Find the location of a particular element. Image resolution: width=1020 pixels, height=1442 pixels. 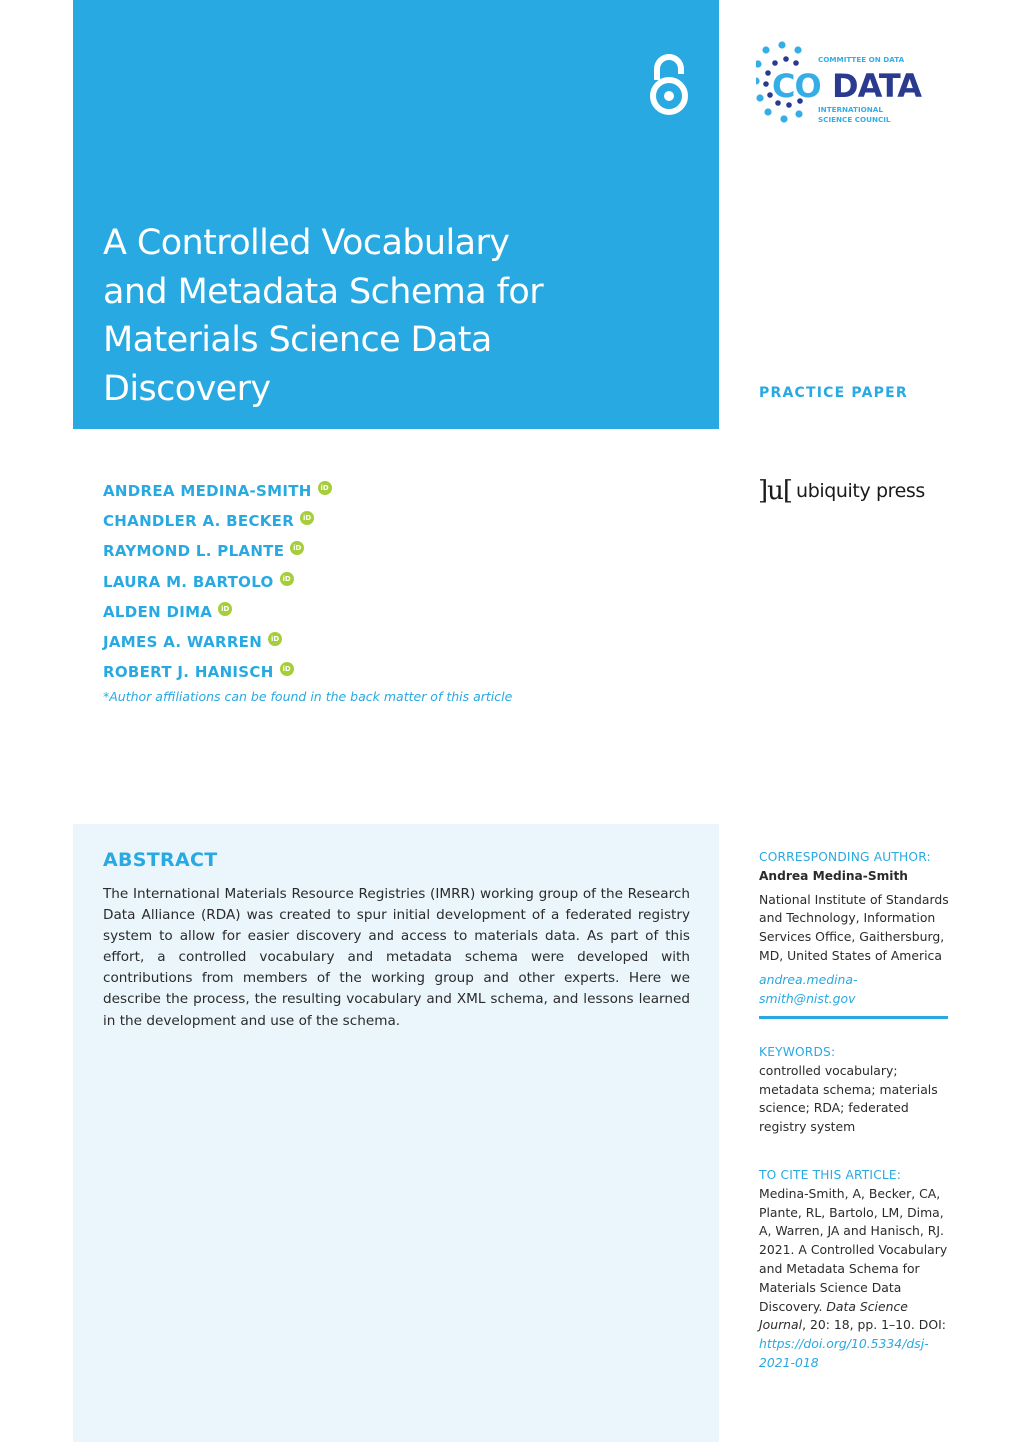

author-name: RAYMOND L. PLANTE is located at coordinates (193, 551).